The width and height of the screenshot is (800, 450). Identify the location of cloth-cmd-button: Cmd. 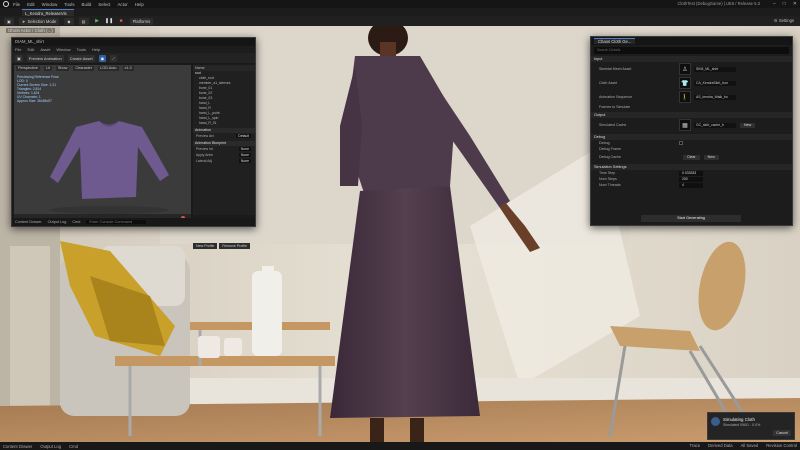
(76, 222).